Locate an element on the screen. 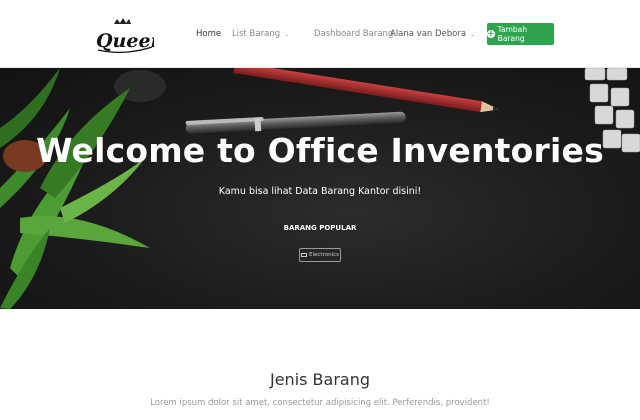 The width and height of the screenshot is (640, 420). add-item-button: + Tambah Barang is located at coordinates (520, 34).